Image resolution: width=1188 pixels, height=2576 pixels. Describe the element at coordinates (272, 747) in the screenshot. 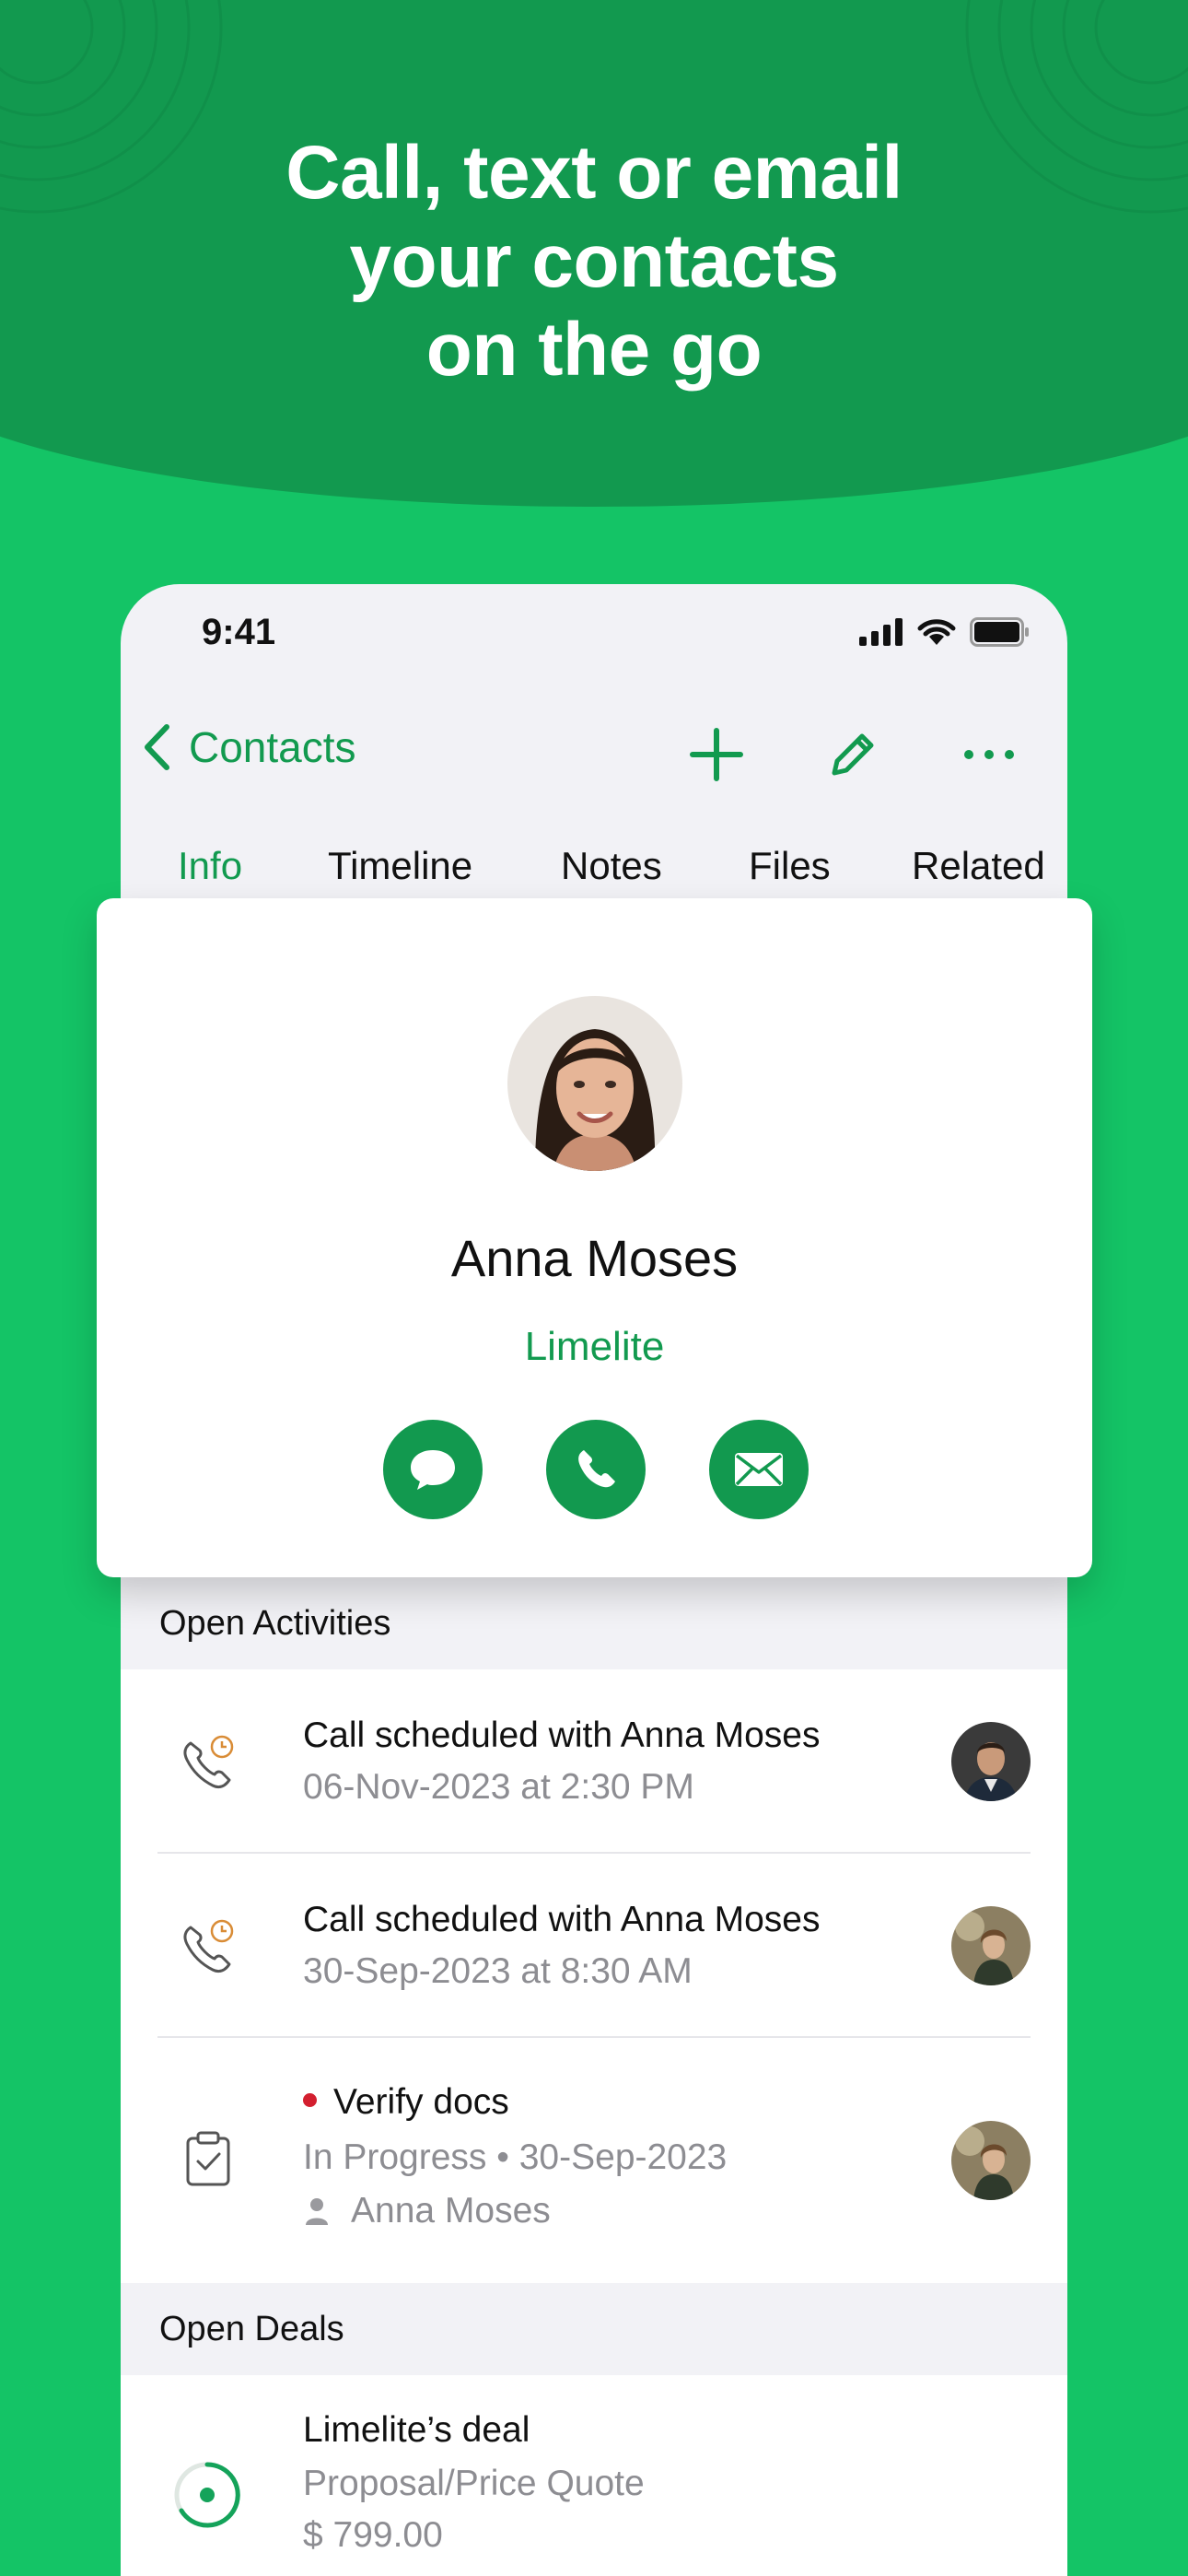

I see `back-label: Contacts` at that location.